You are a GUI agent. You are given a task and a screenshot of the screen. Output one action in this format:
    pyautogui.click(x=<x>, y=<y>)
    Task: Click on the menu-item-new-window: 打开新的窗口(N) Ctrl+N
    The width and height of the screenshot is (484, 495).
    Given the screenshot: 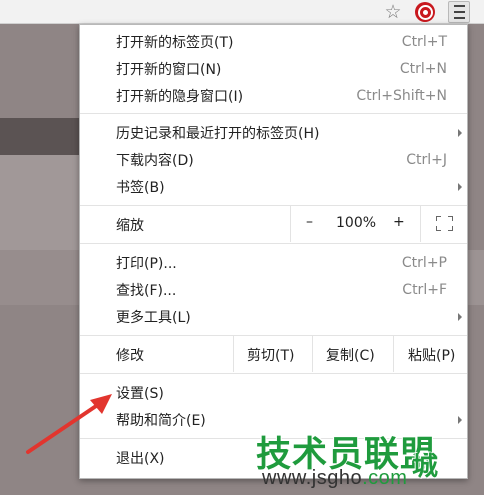 What is the action you would take?
    pyautogui.click(x=273, y=69)
    